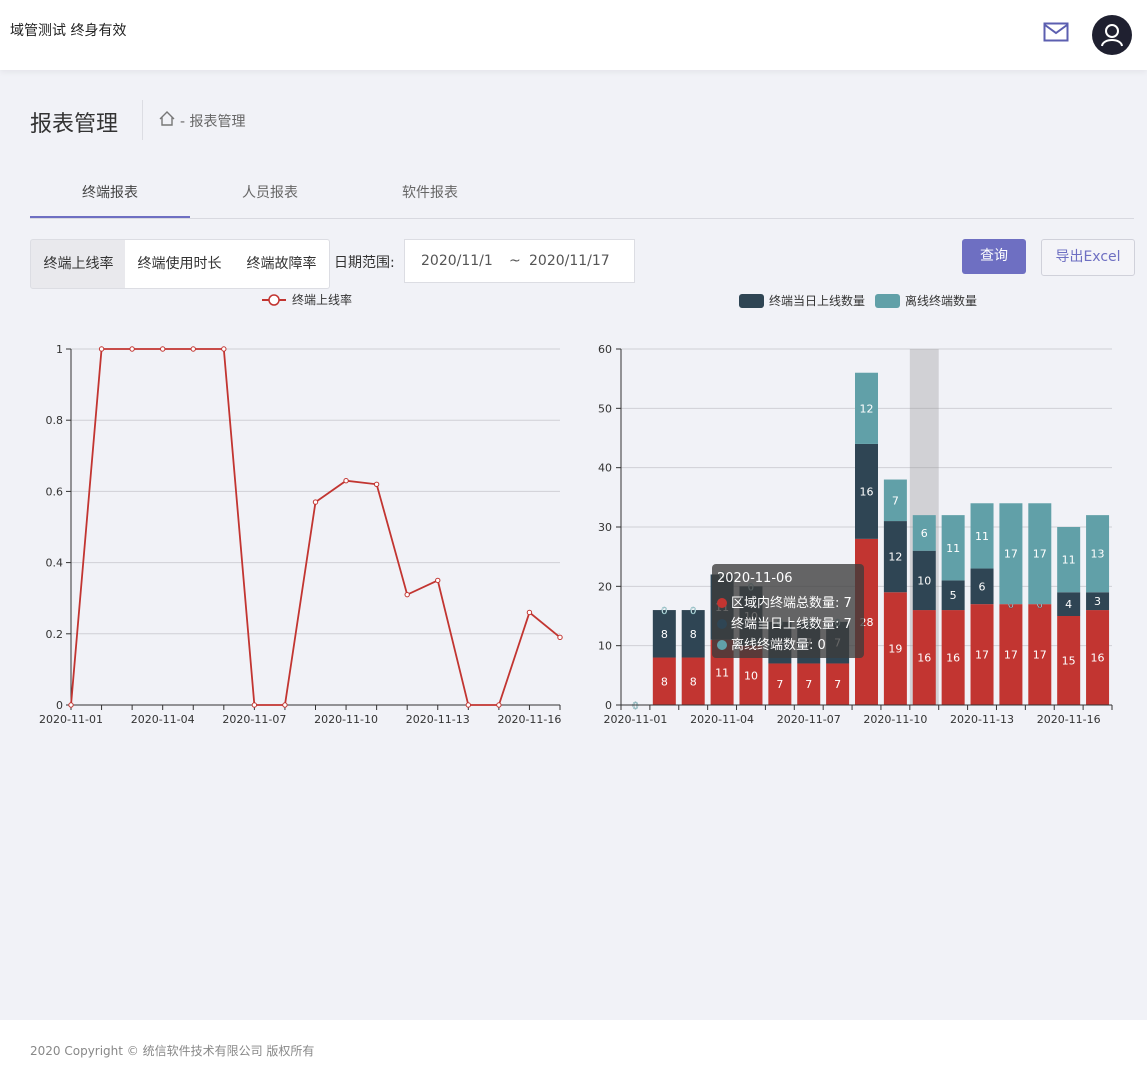 This screenshot has width=1147, height=1078. Describe the element at coordinates (608, 705) in the screenshot. I see `y-tick-label: 0` at that location.